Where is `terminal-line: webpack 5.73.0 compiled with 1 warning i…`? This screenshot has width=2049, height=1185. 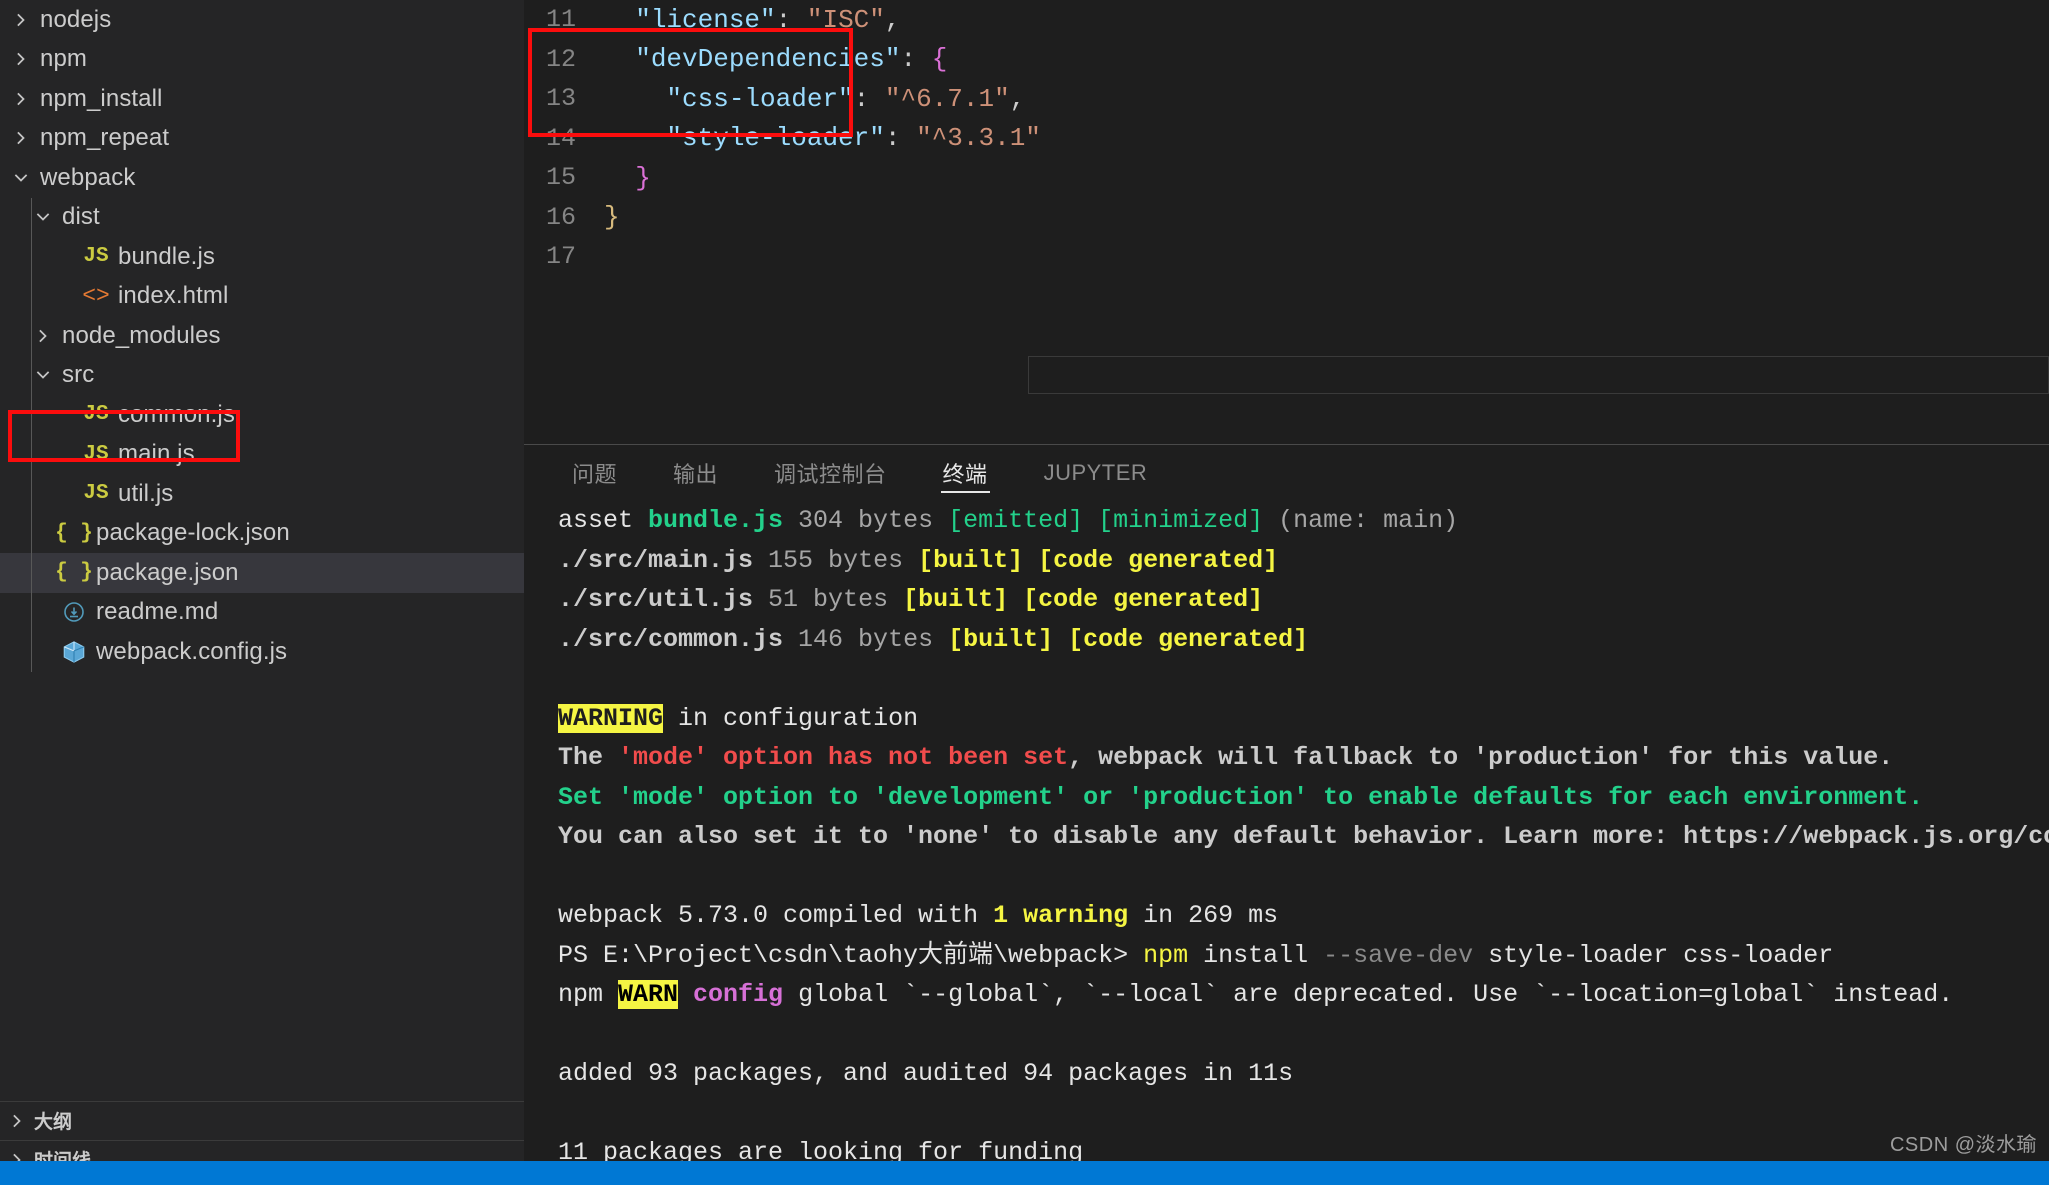
terminal-line: webpack 5.73.0 compiled with 1 warning i… is located at coordinates (918, 915).